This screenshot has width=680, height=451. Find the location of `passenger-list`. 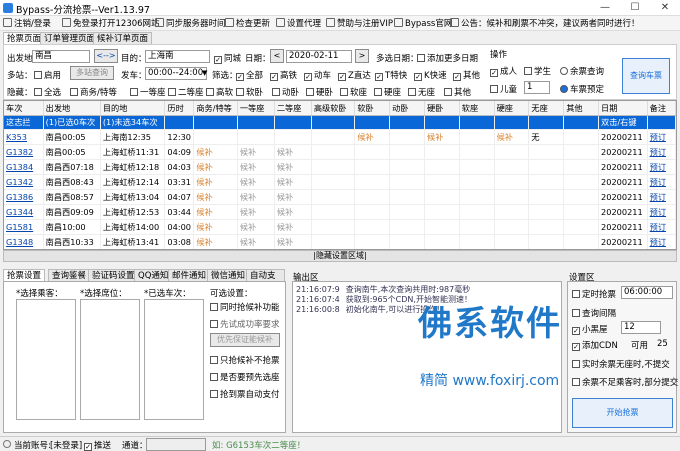

passenger-list is located at coordinates (46, 359).